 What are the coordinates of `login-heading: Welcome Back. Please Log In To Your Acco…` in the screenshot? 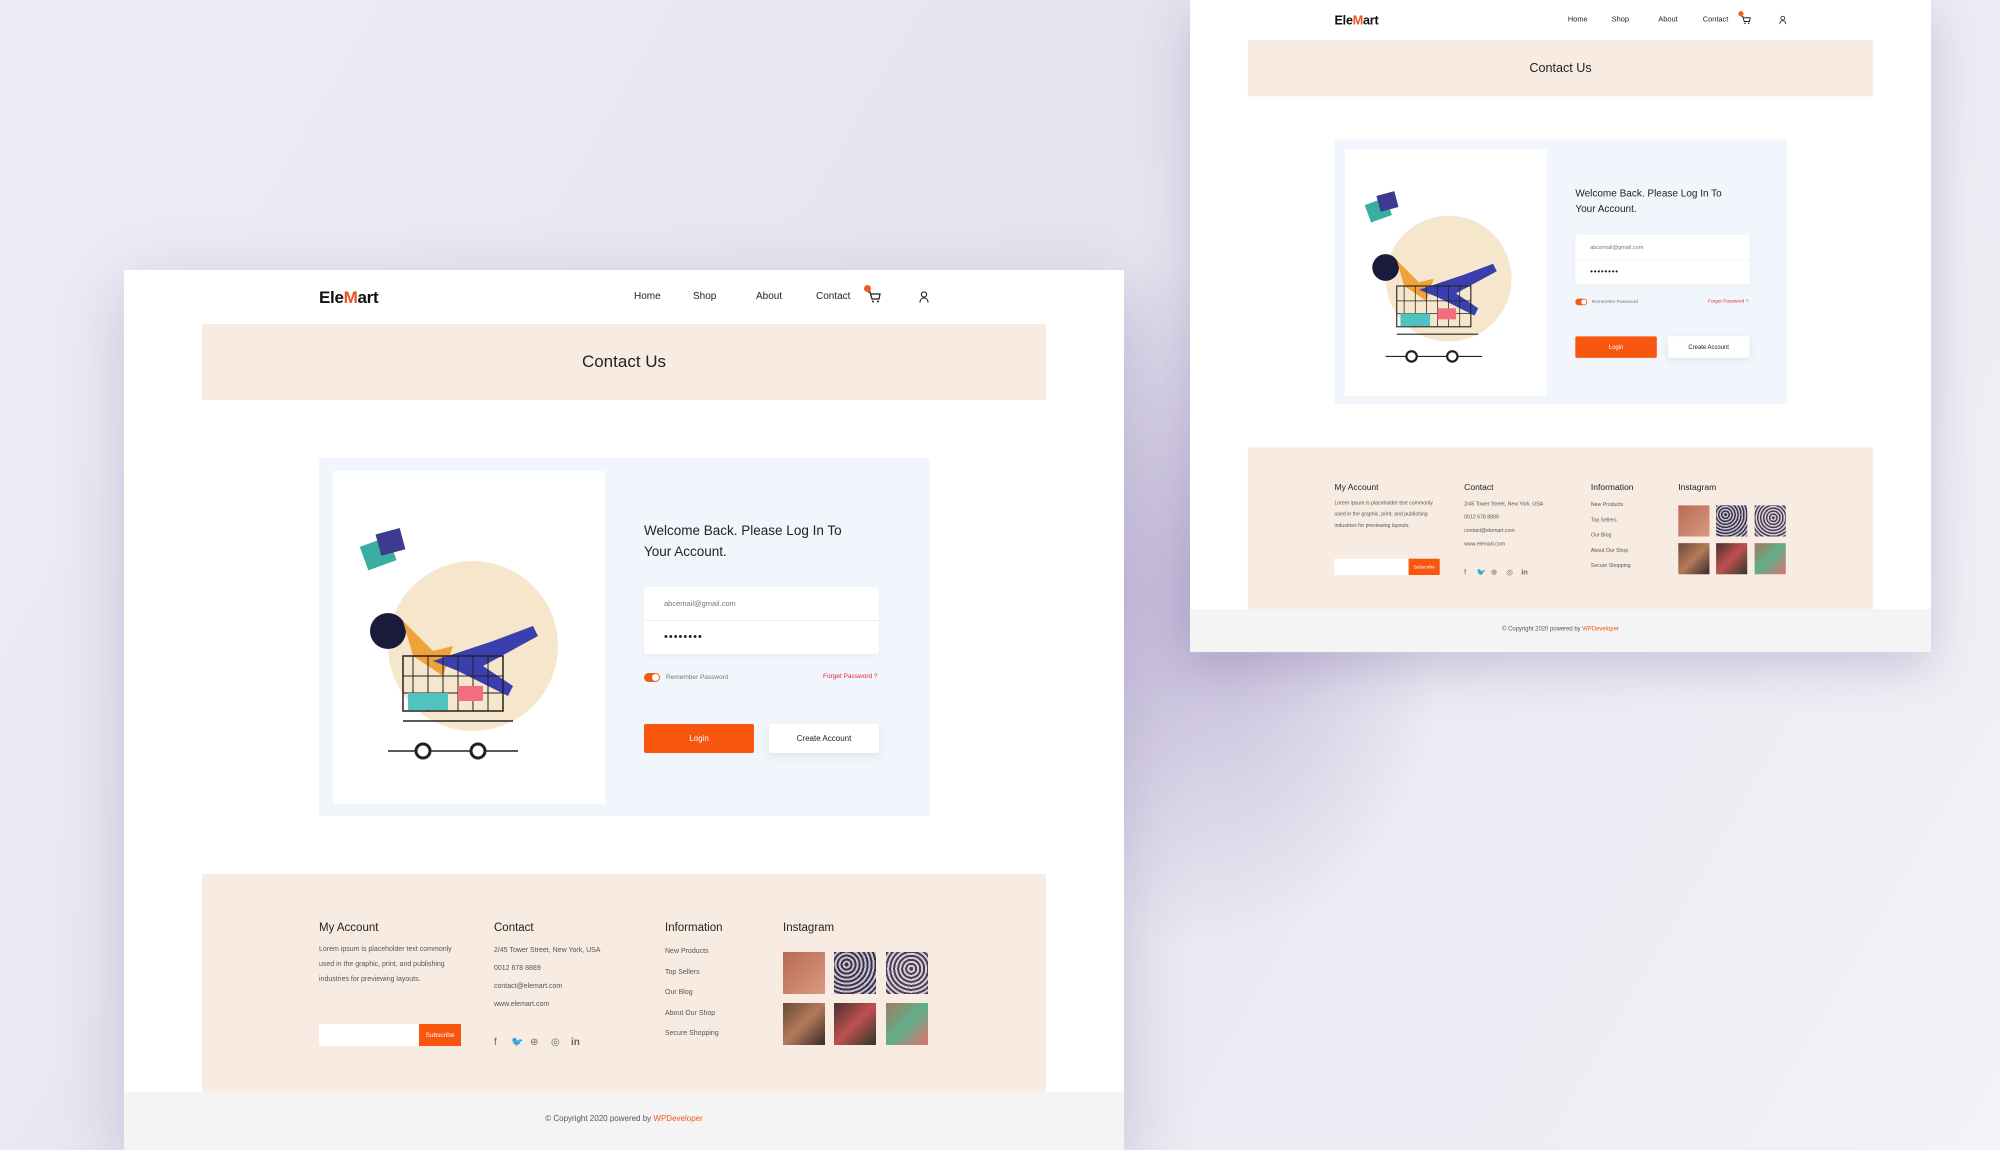 It's located at (1648, 201).